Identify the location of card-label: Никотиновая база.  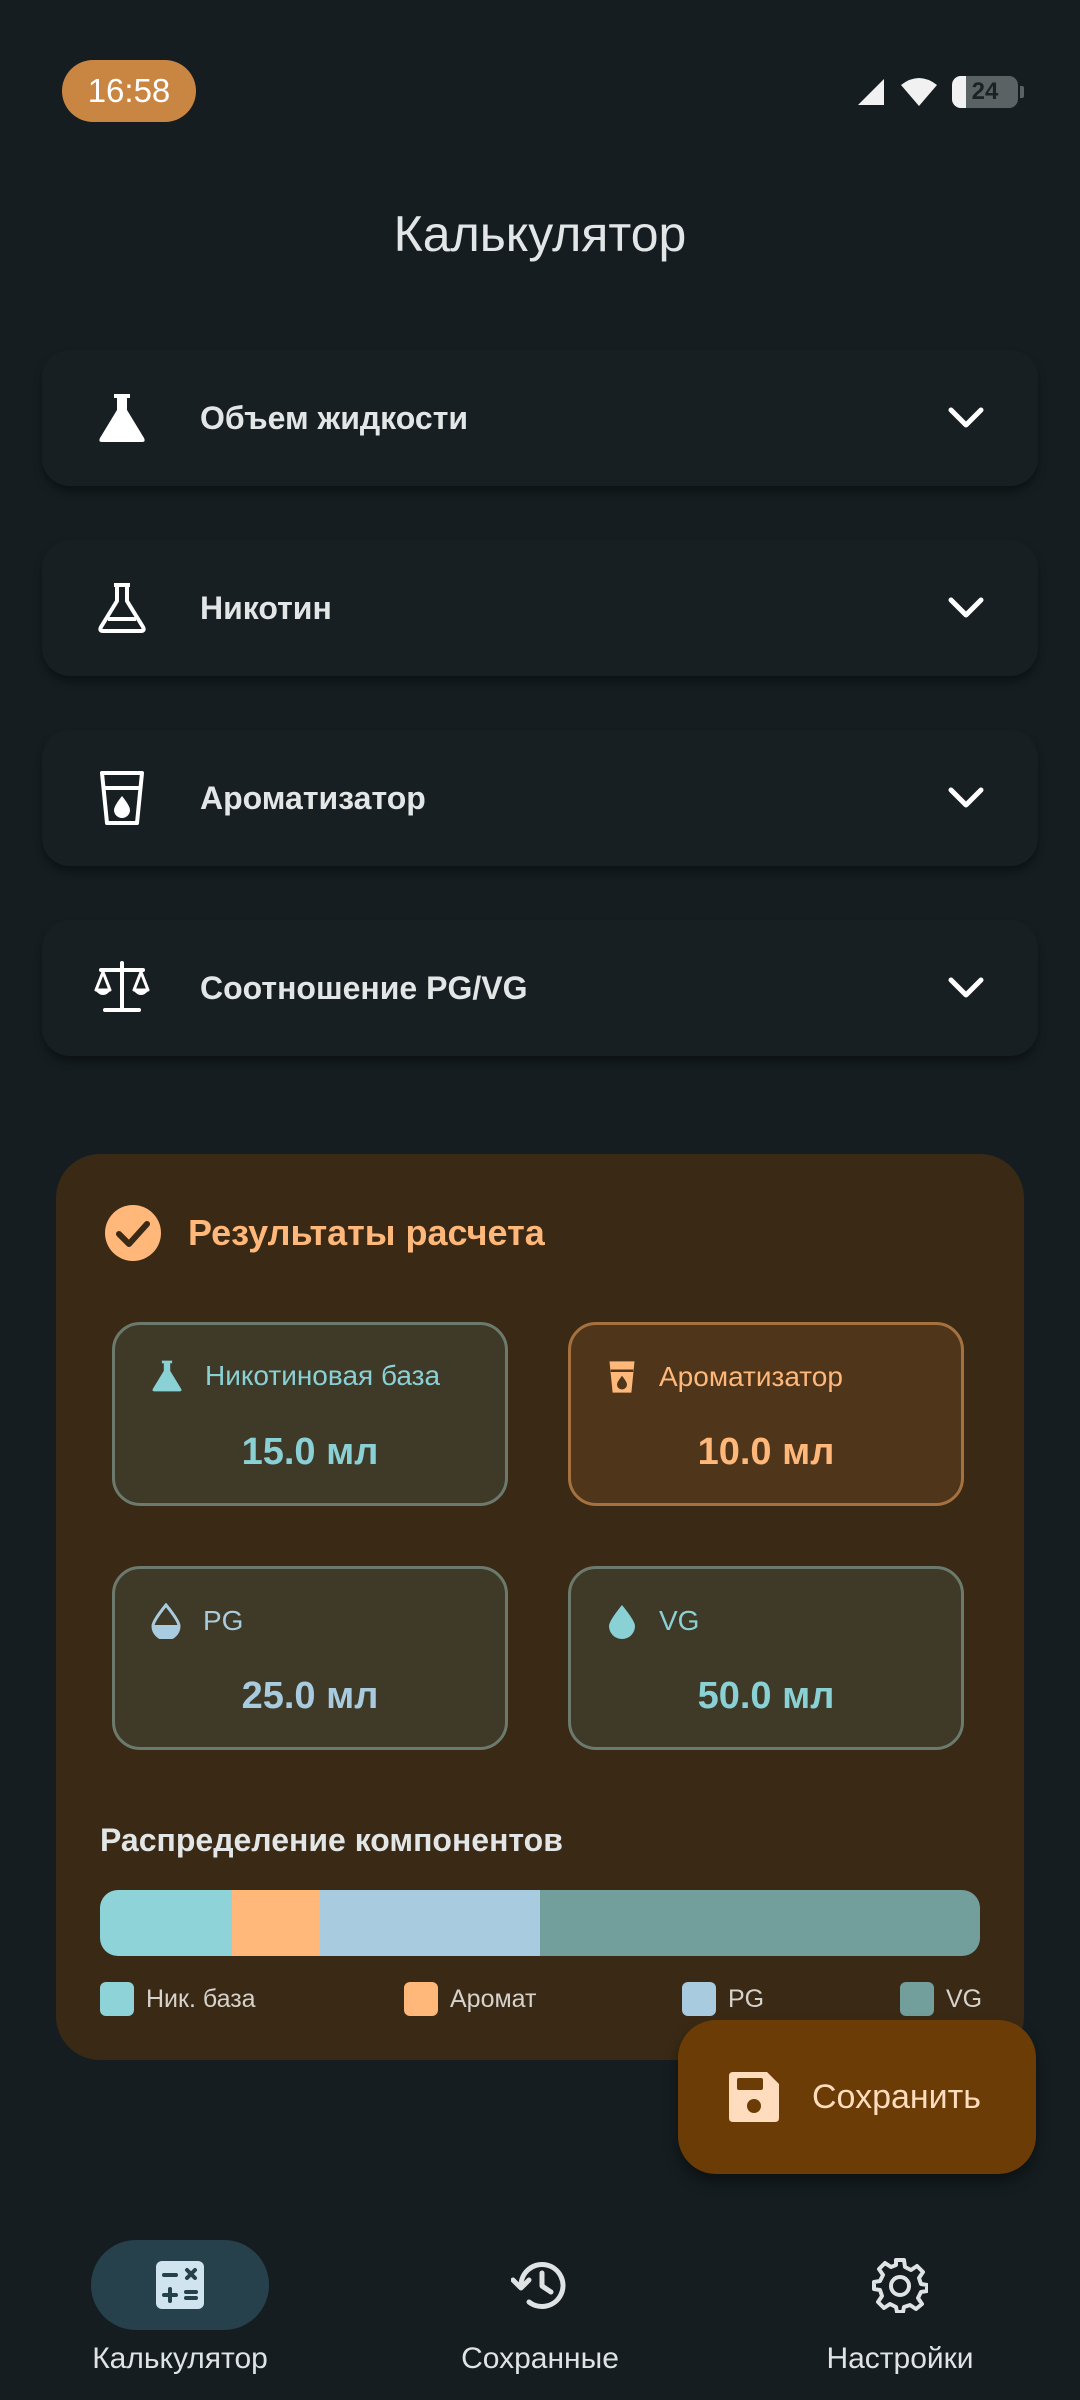
(323, 1375).